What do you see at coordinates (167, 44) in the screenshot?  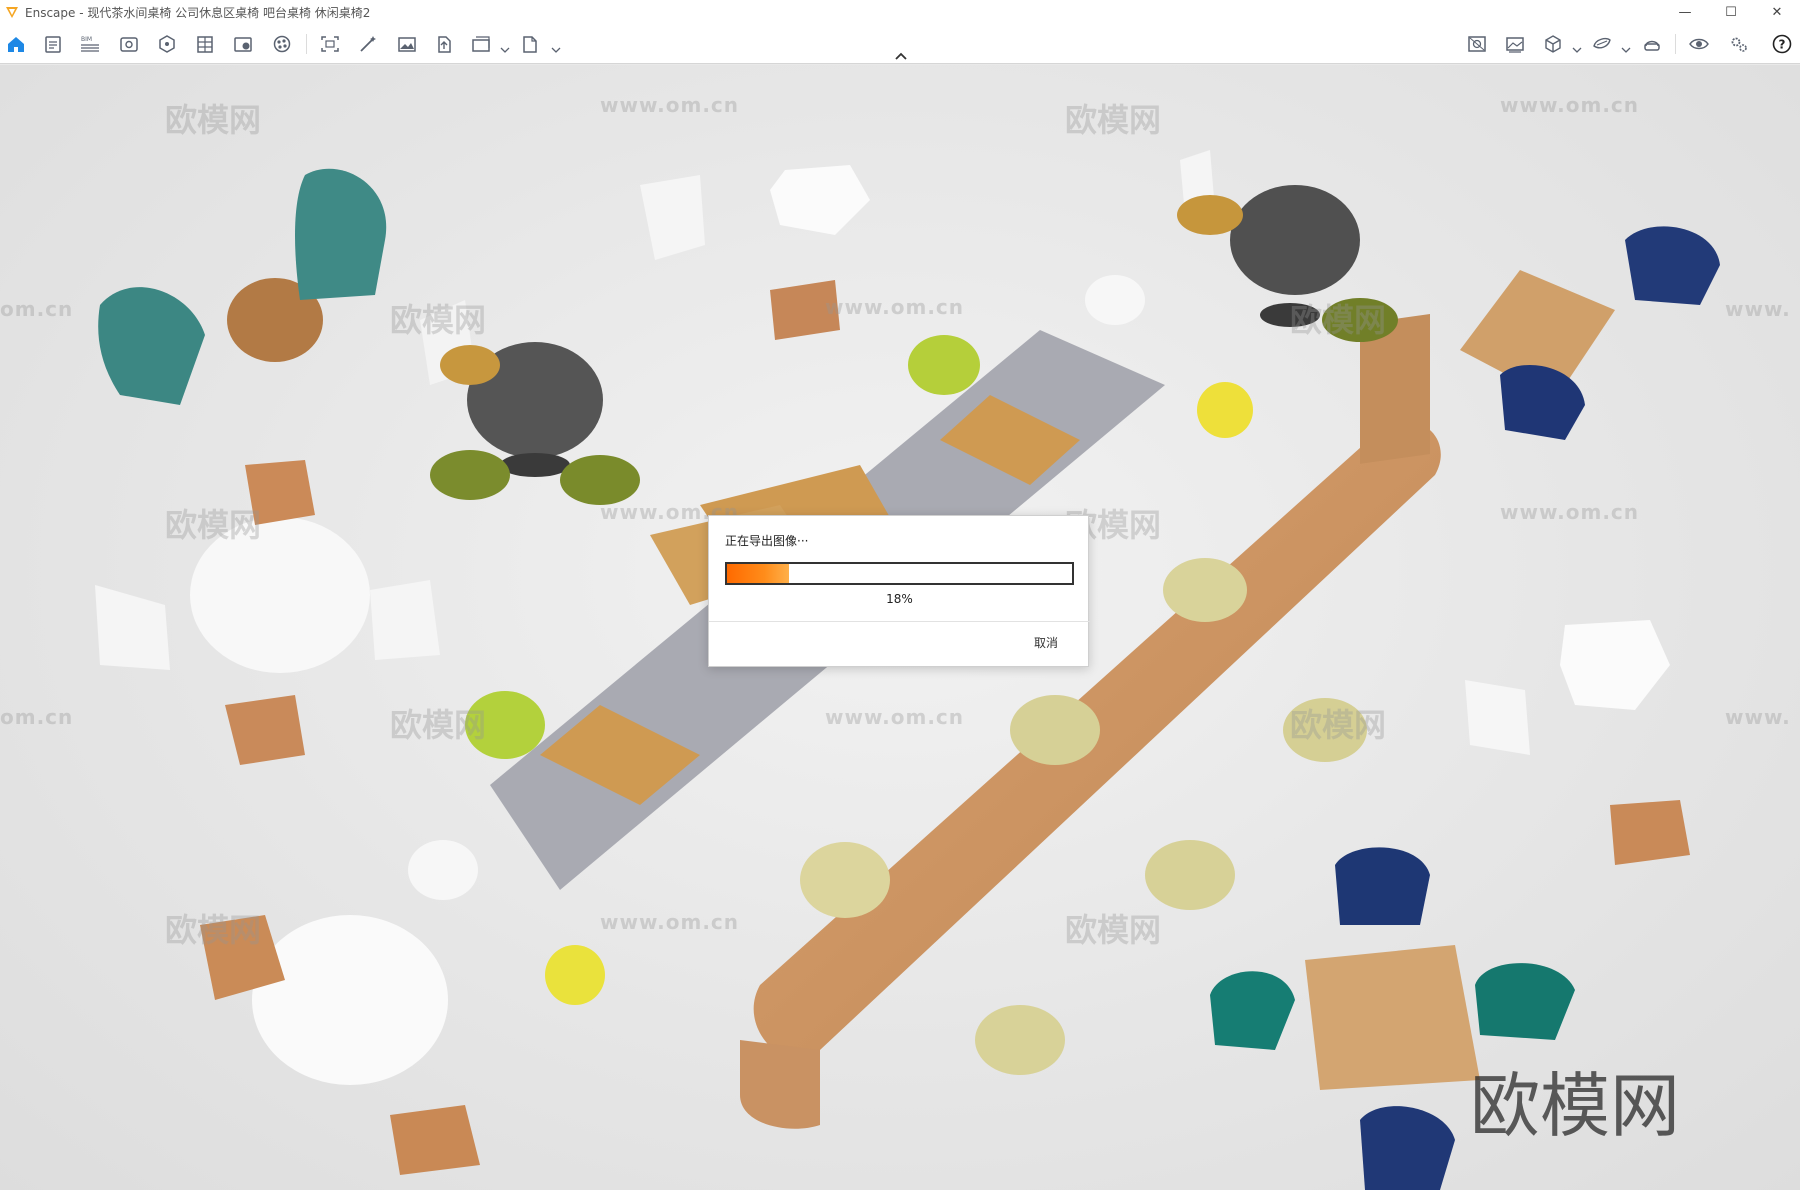 I see `sites-icon` at bounding box center [167, 44].